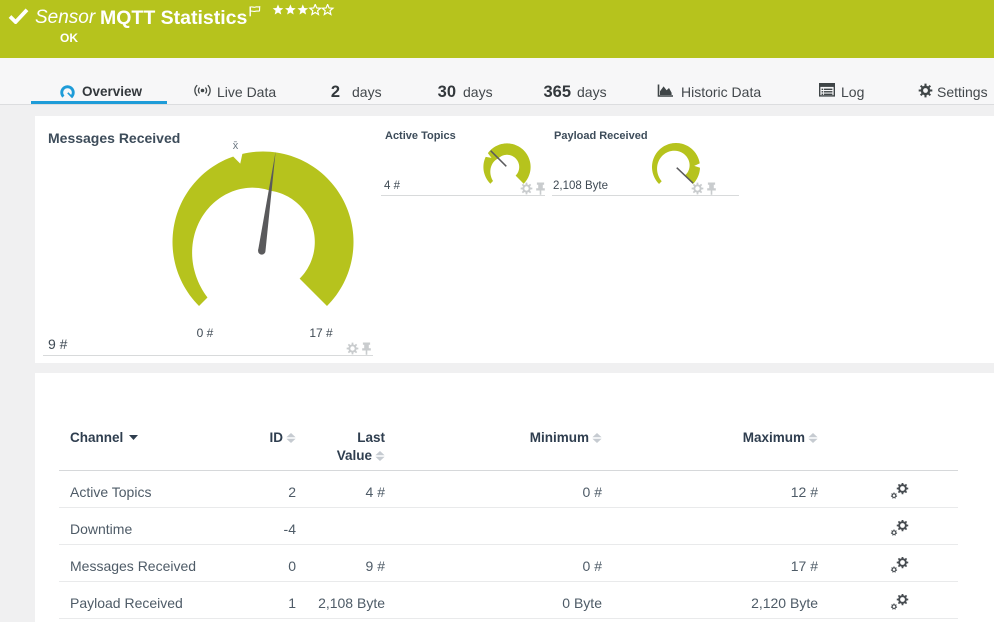 This screenshot has height=622, width=994. Describe the element at coordinates (263, 228) in the screenshot. I see `messages-received-gauge` at that location.